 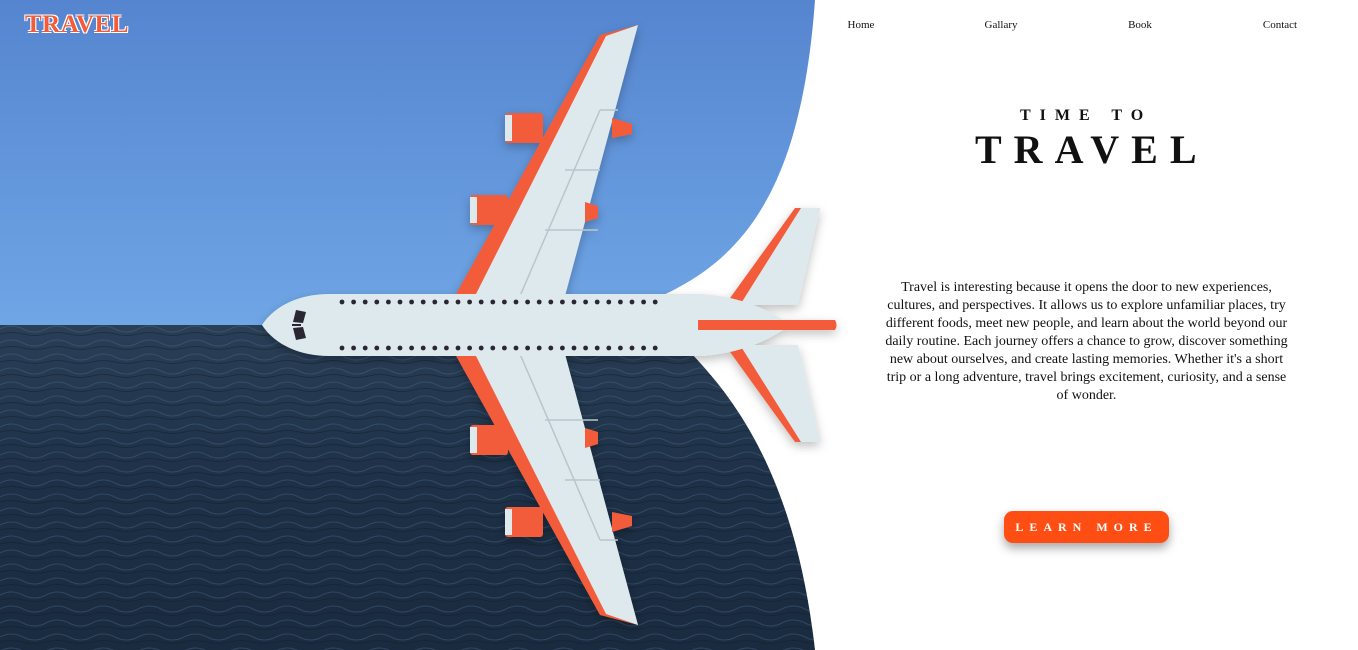 I want to click on nav-link-home: Home, so click(x=861, y=25).